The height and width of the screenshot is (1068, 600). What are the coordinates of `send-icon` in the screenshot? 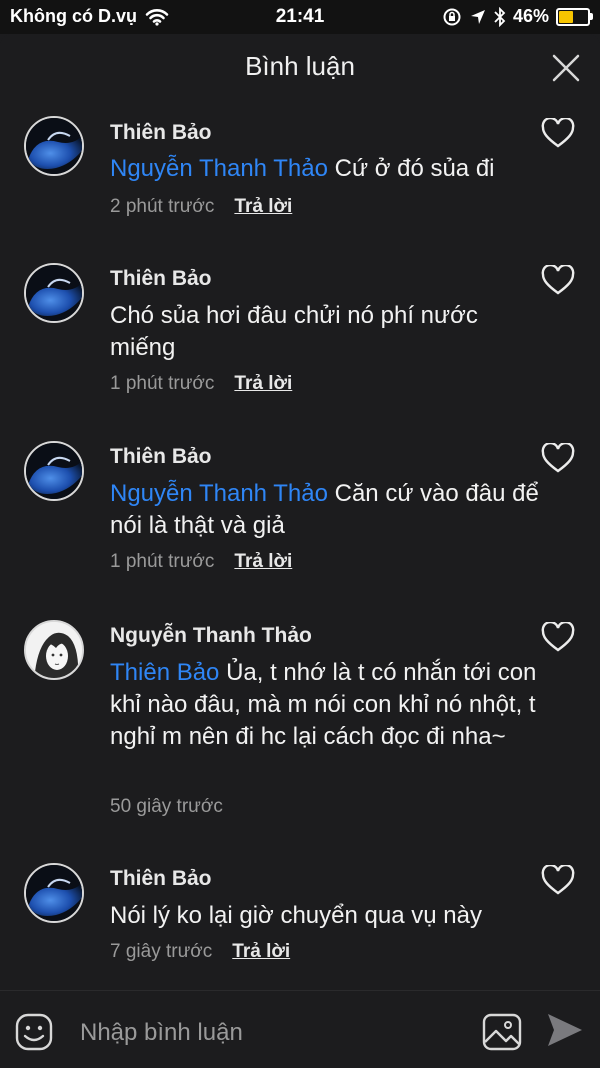 It's located at (565, 1030).